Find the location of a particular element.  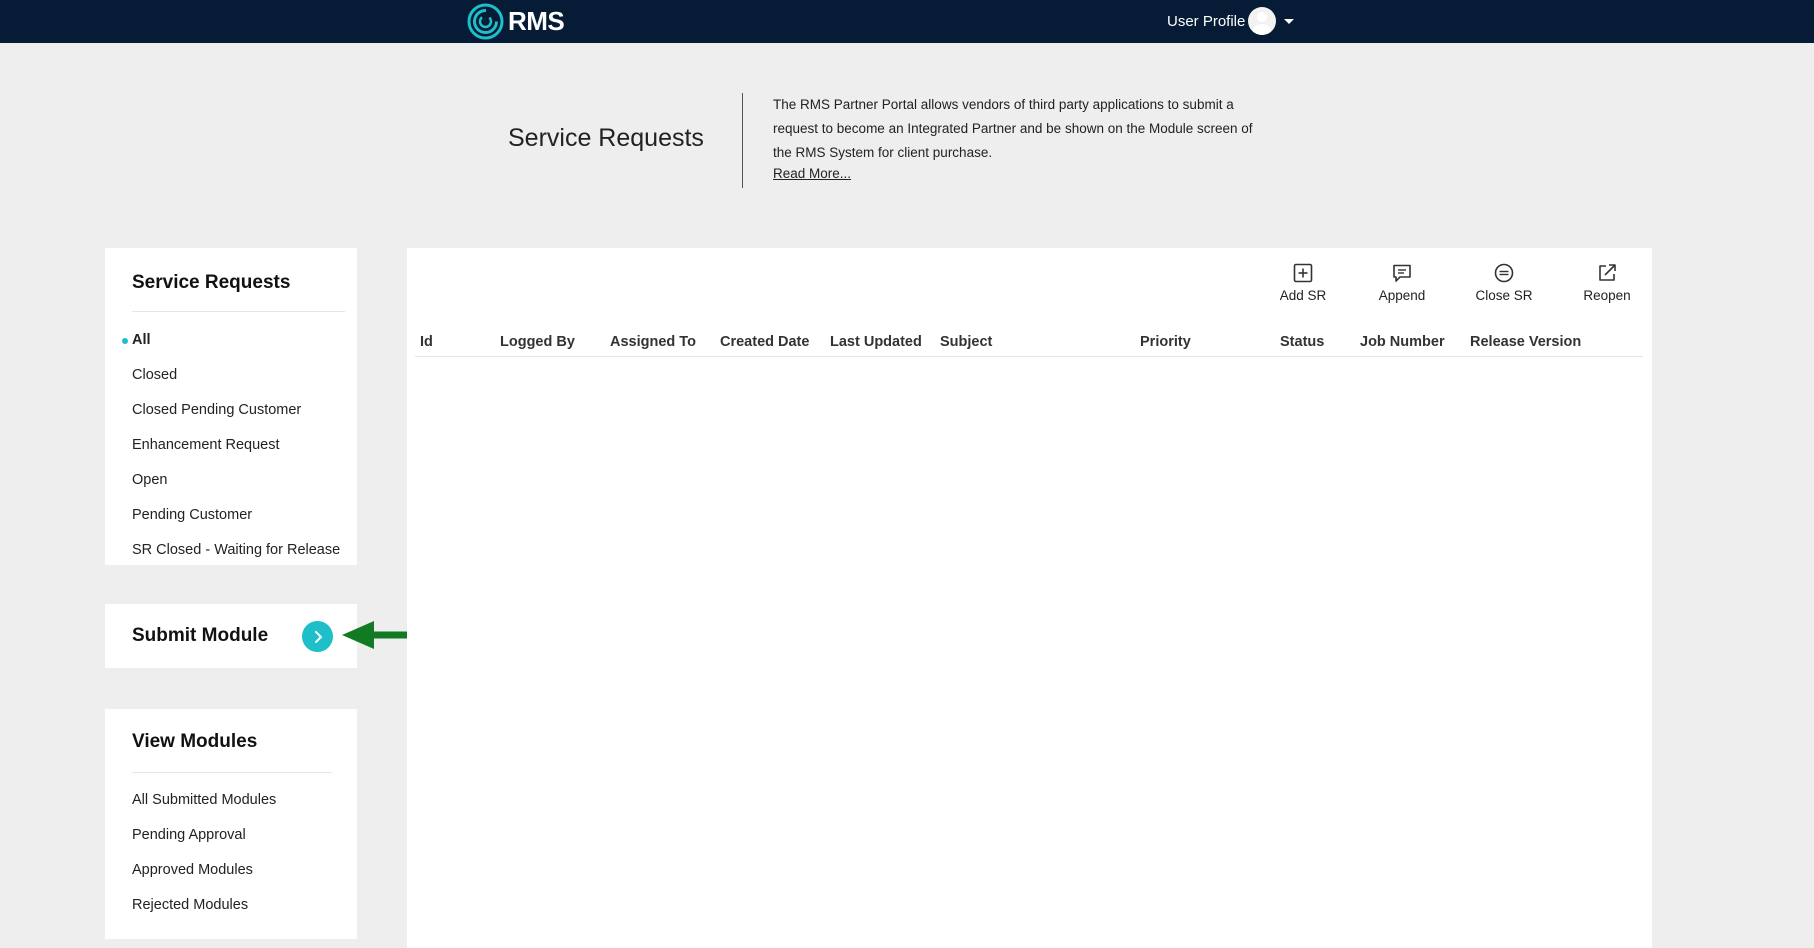

column-header-id: Id is located at coordinates (426, 342).